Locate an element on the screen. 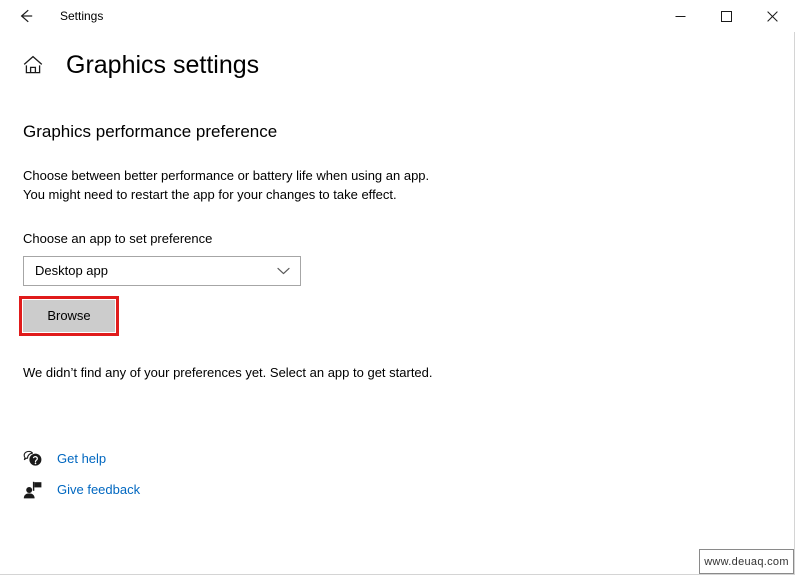  close-button is located at coordinates (772, 16).